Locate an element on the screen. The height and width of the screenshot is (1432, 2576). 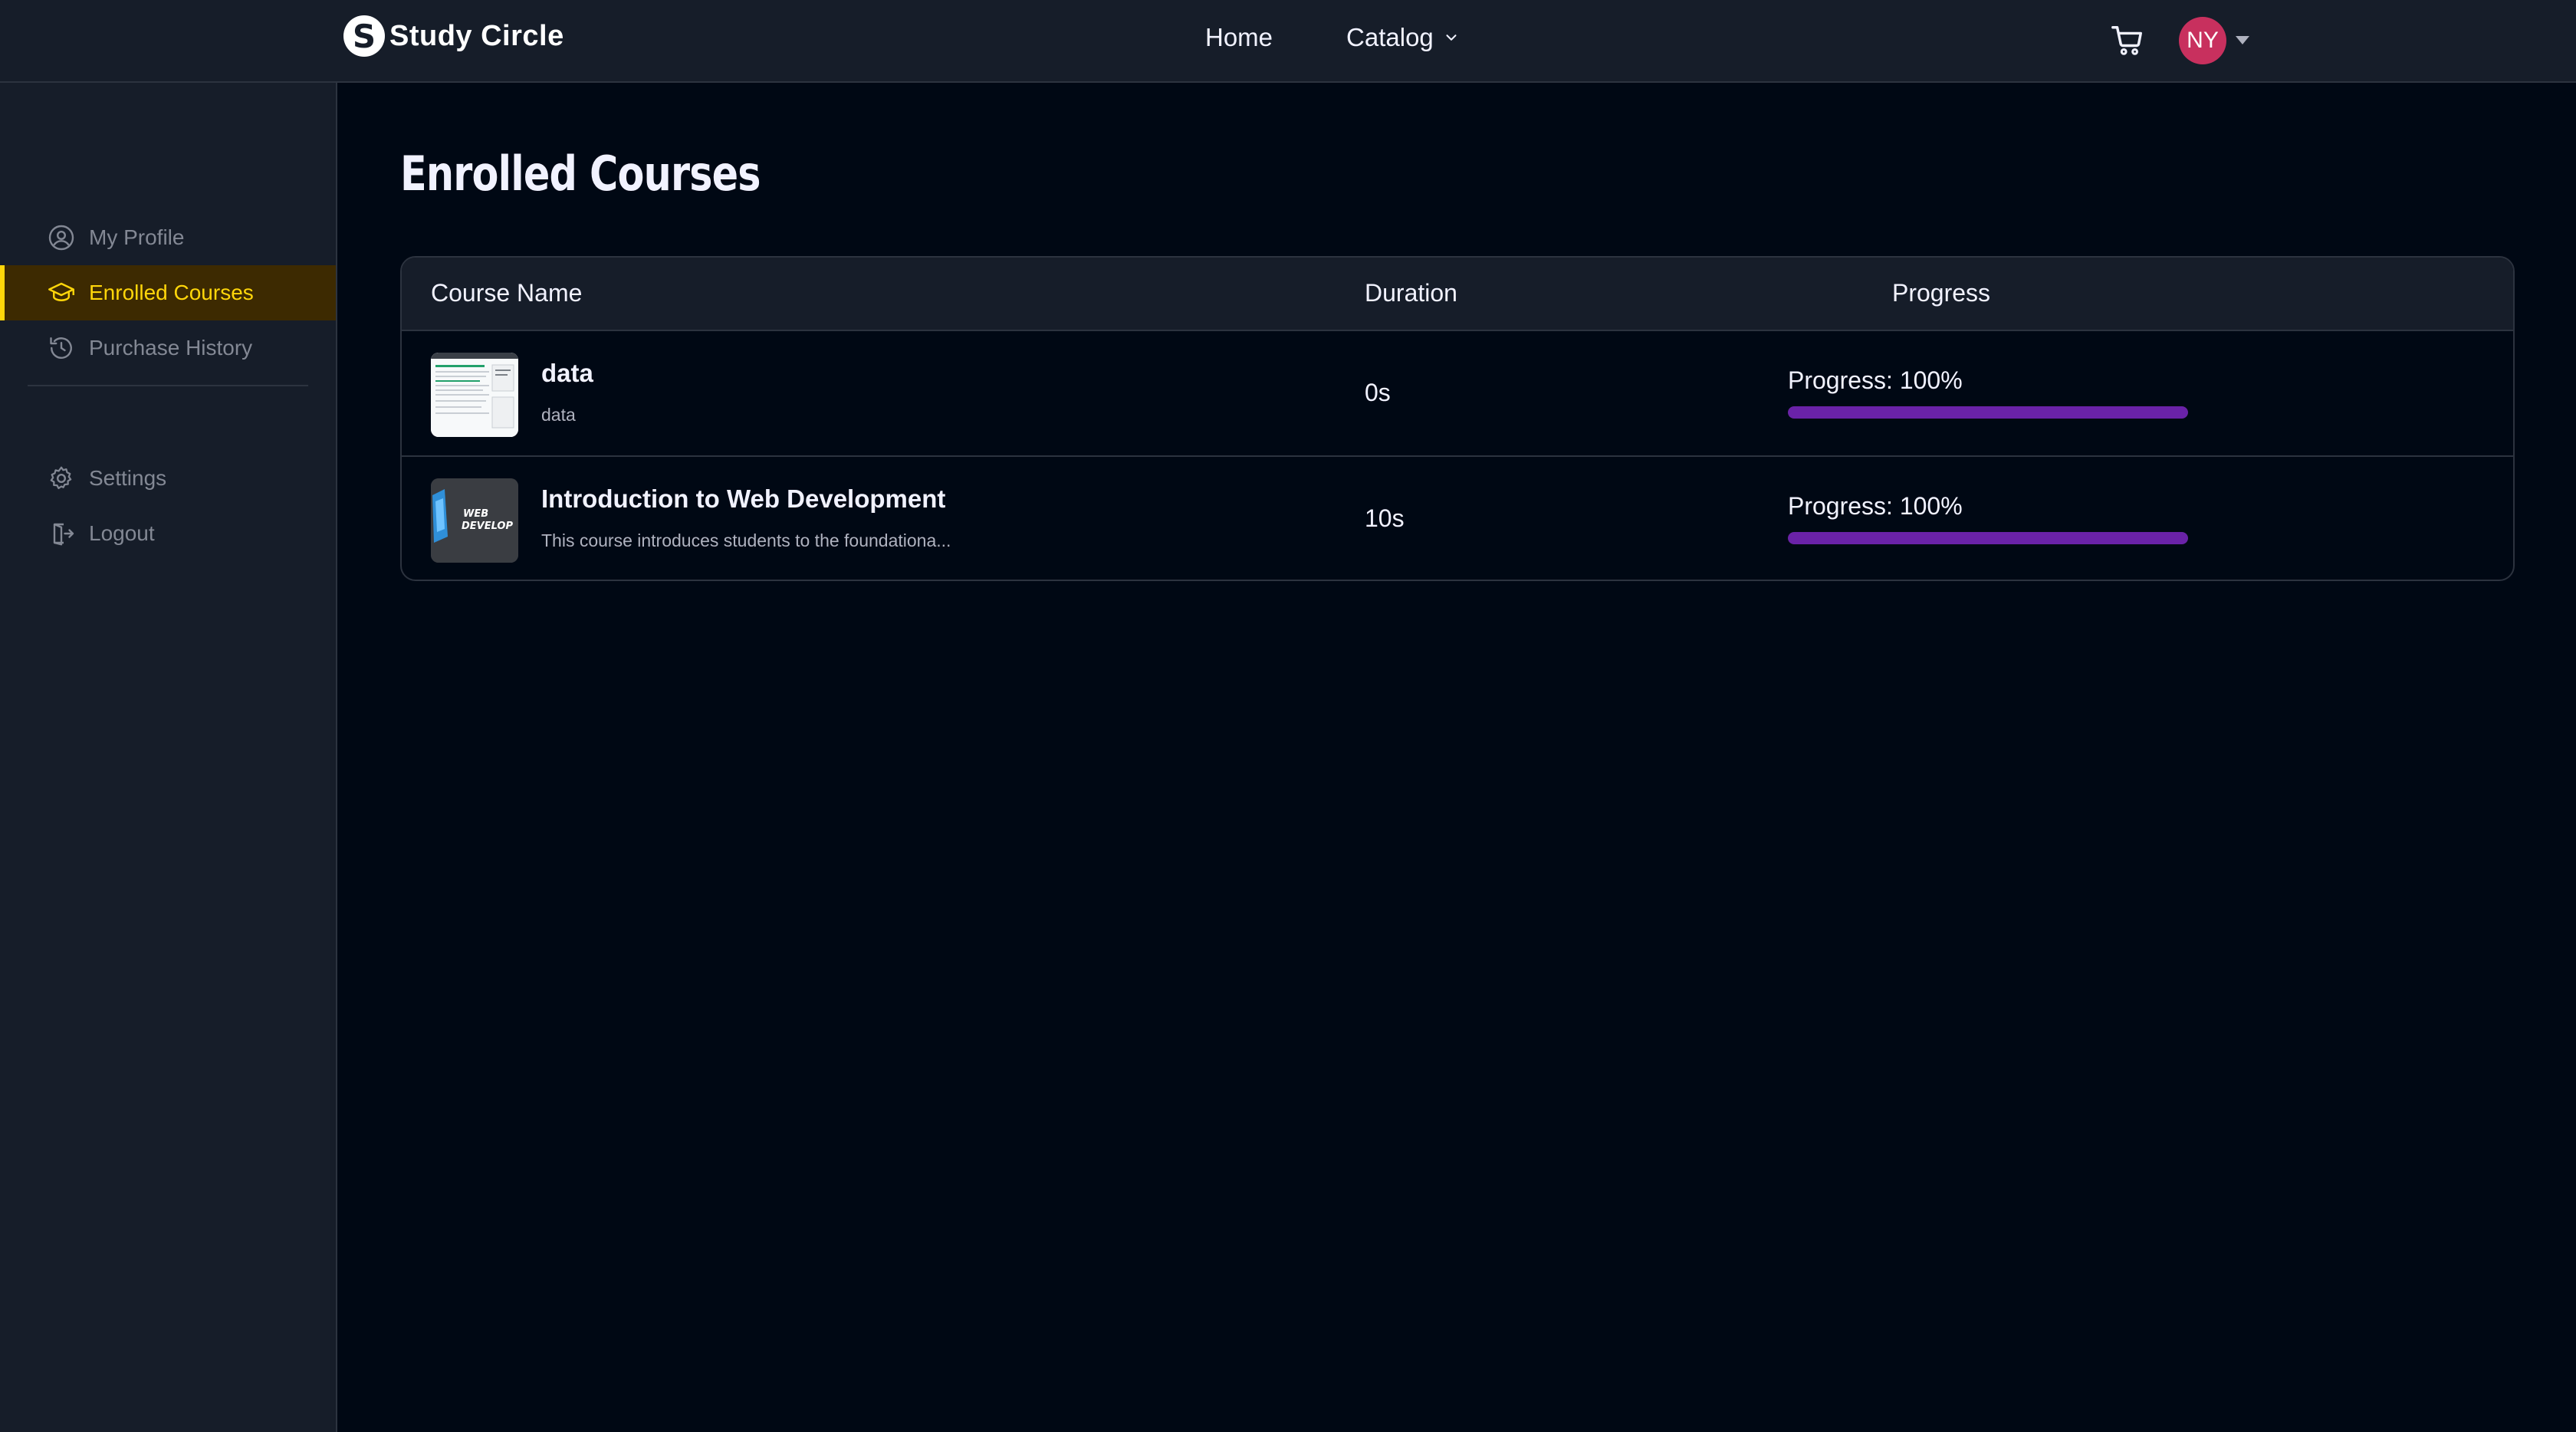
course-name: Introduction to Web Development is located at coordinates (743, 499).